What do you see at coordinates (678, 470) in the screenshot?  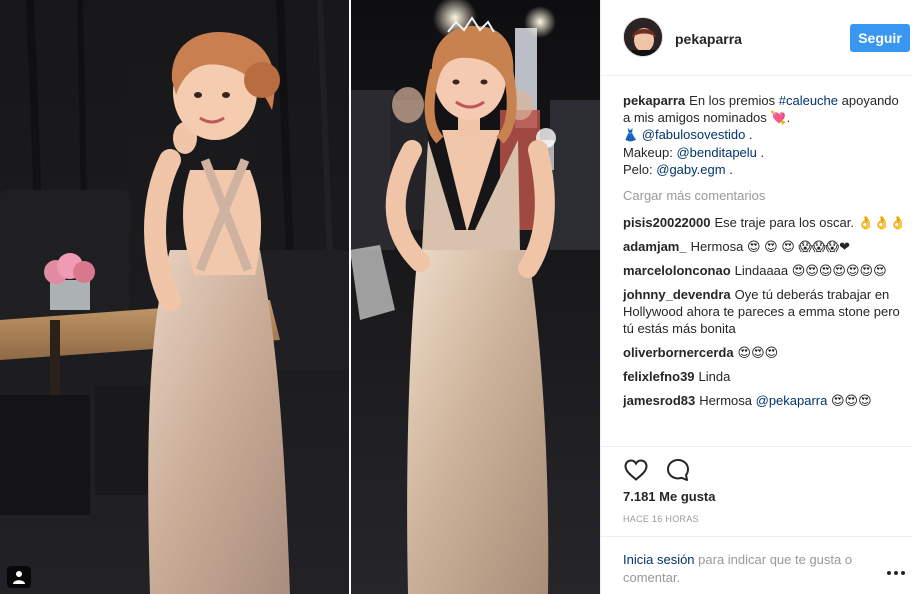 I see `comment-icon` at bounding box center [678, 470].